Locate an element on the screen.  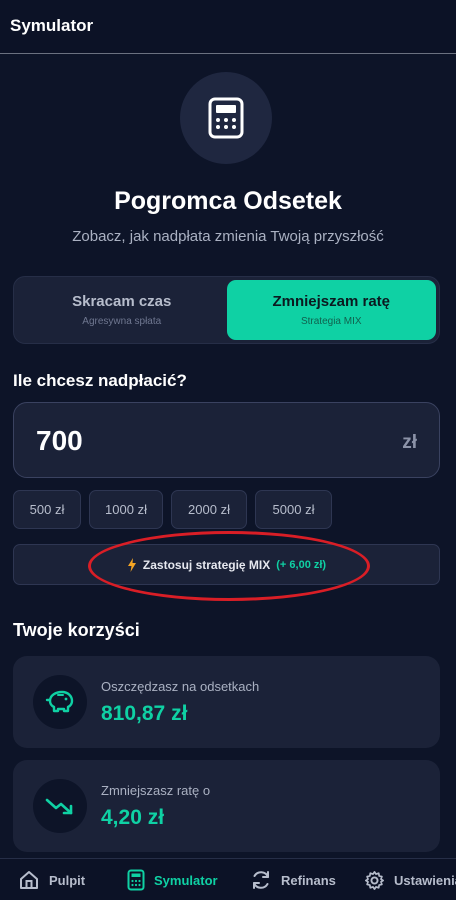
top-bar: Symulator is located at coordinates (228, 27).